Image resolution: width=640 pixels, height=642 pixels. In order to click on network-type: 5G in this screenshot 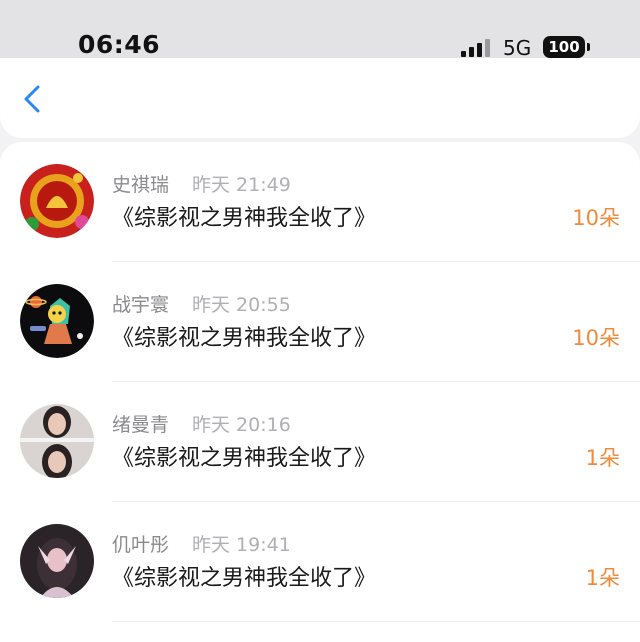, I will do `click(517, 48)`.